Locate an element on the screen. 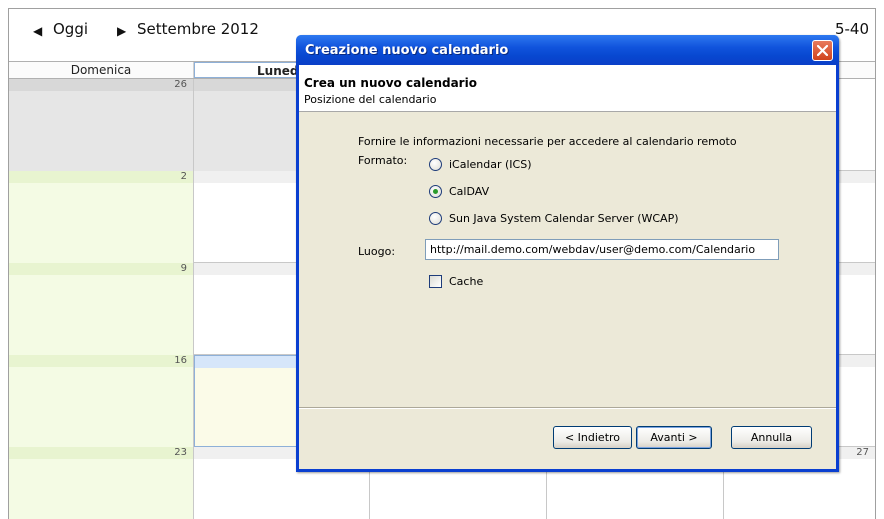 The image size is (884, 519). cache-option: Cache is located at coordinates (456, 281).